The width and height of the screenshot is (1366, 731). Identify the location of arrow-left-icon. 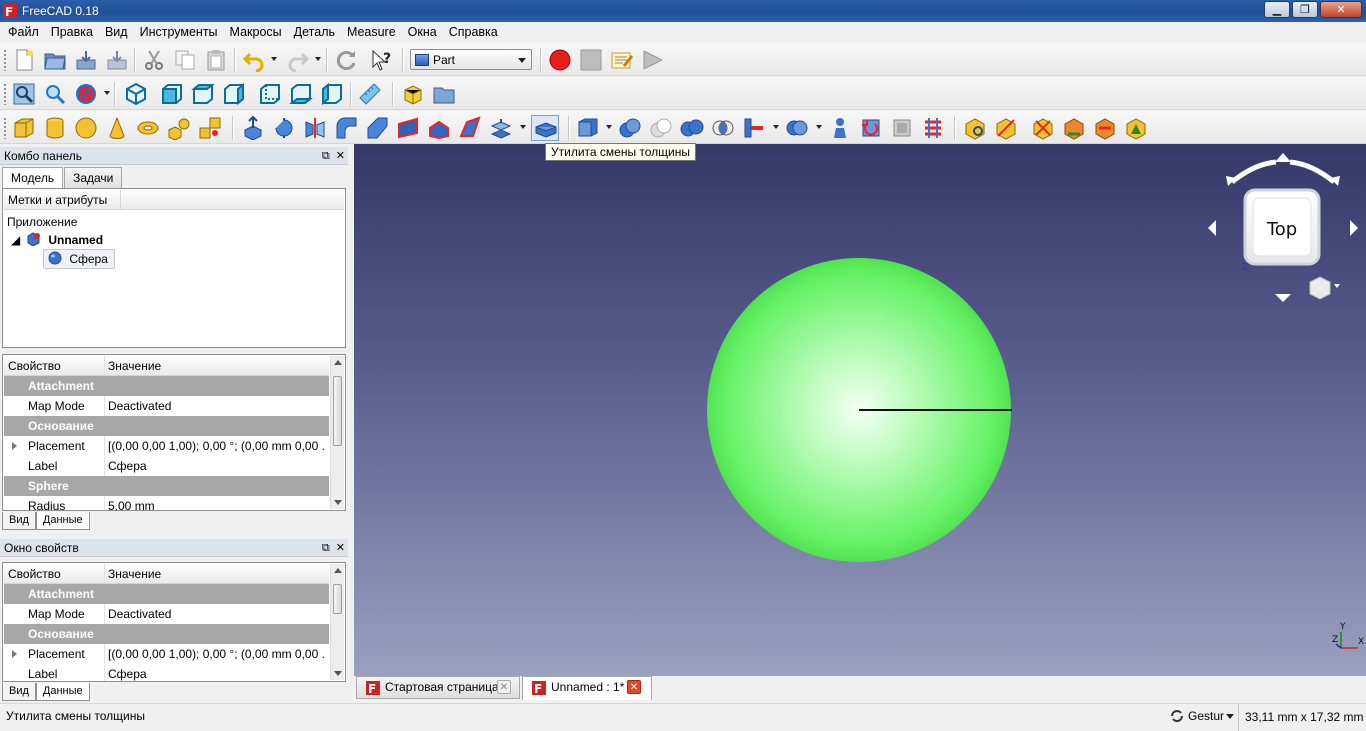
(1212, 228).